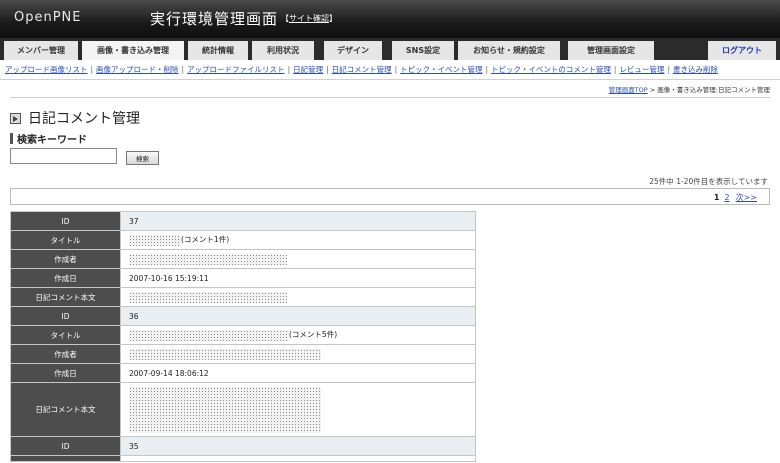 This screenshot has height=463, width=780. What do you see at coordinates (353, 50) in the screenshot?
I see `tab-design: デザイン` at bounding box center [353, 50].